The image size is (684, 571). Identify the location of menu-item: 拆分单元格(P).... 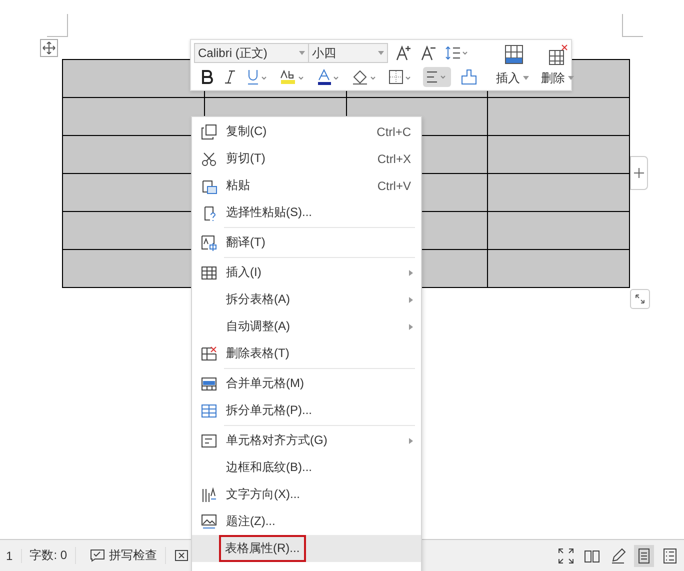
(306, 410).